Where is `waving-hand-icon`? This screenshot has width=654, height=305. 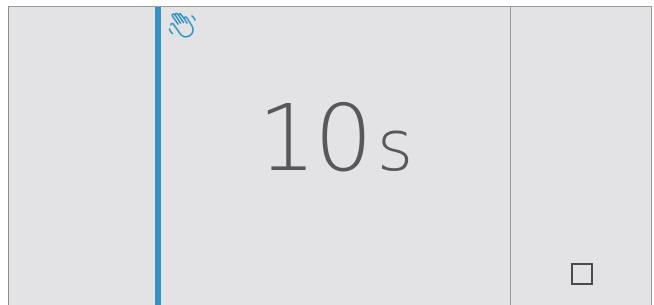 waving-hand-icon is located at coordinates (182, 25).